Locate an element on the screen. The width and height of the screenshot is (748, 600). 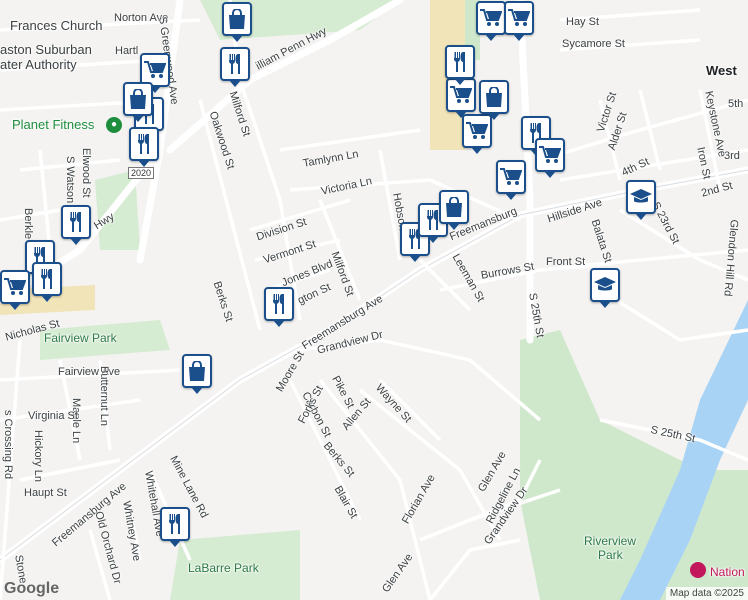
street-hartl: Hartl is located at coordinates (127, 51).